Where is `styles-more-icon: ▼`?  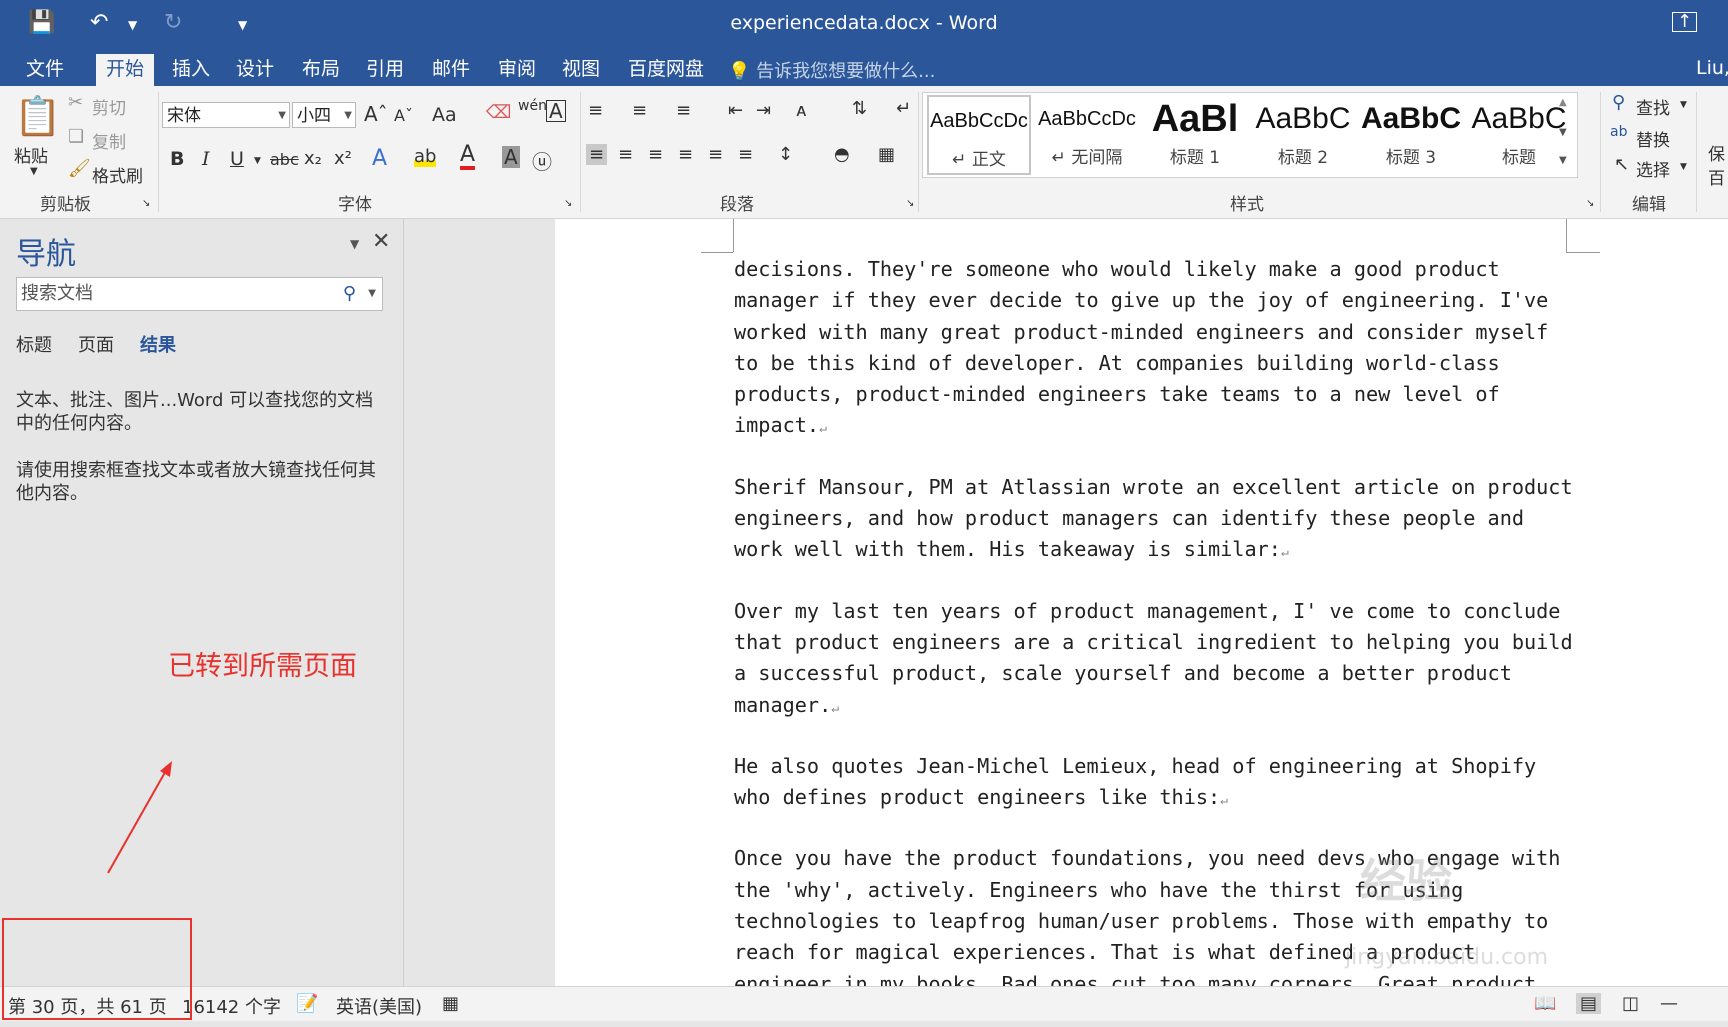 styles-more-icon: ▼ is located at coordinates (1563, 160).